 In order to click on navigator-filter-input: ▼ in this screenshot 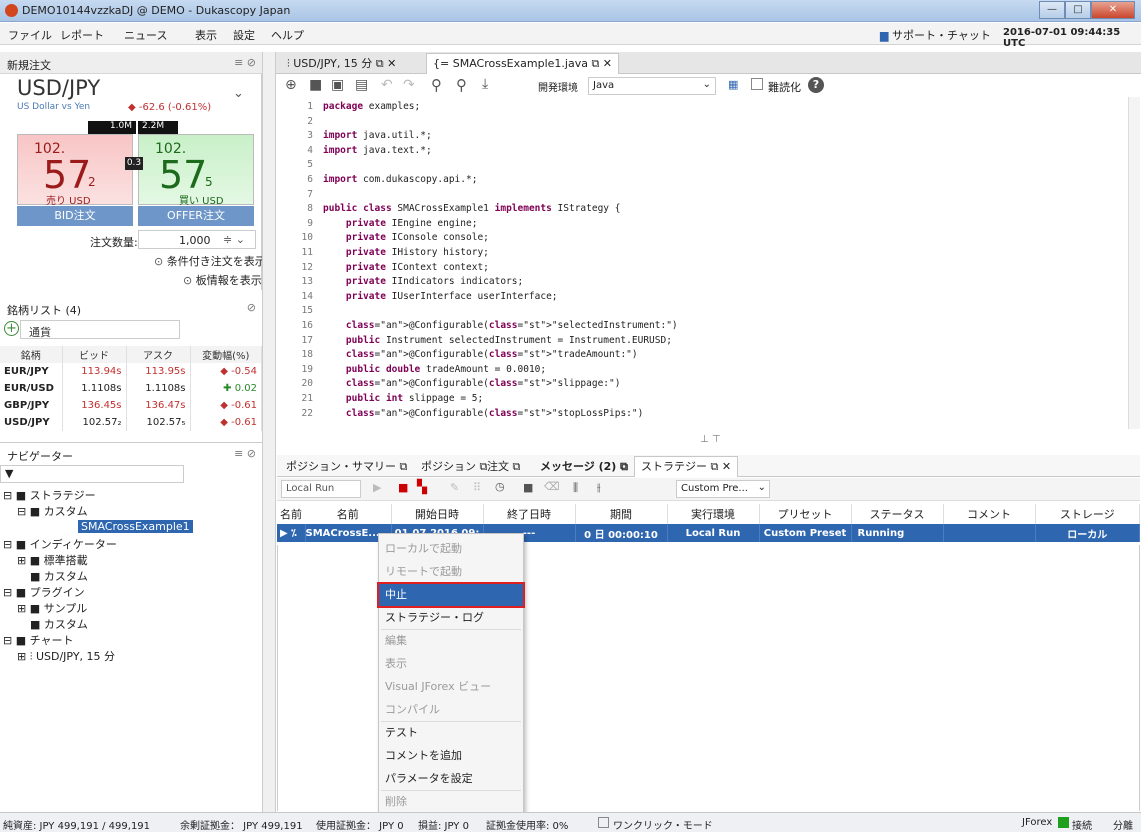, I will do `click(92, 474)`.